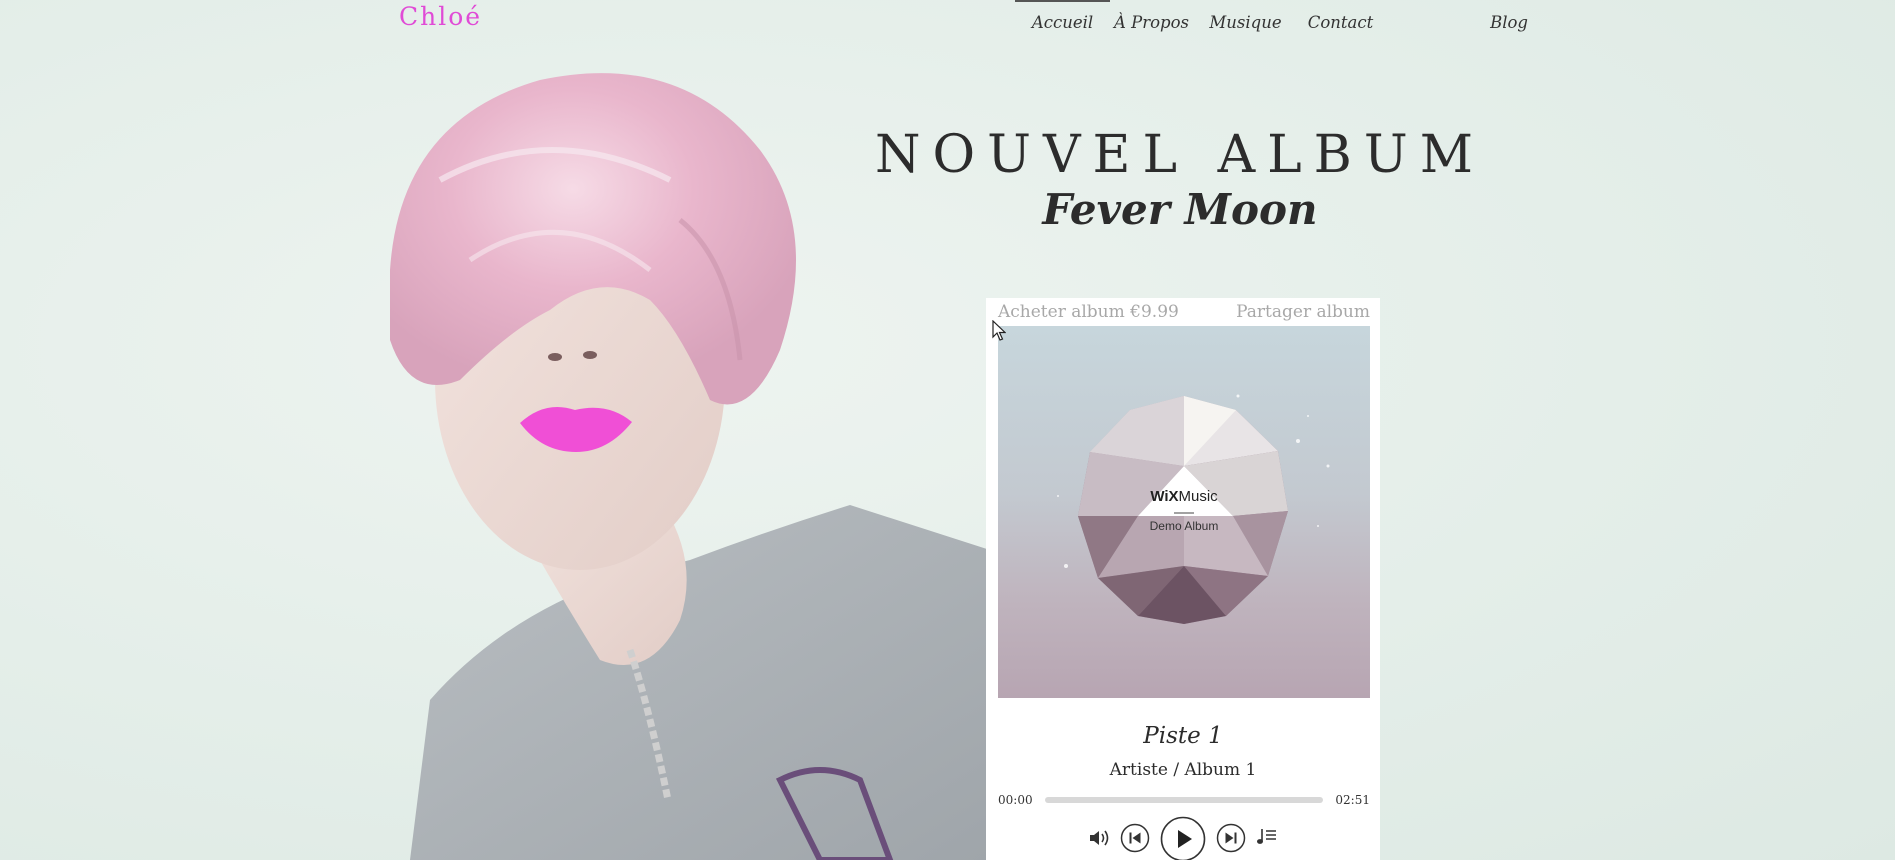 The image size is (1895, 860). Describe the element at coordinates (1303, 312) in the screenshot. I see `share-album-link: Partager album` at that location.